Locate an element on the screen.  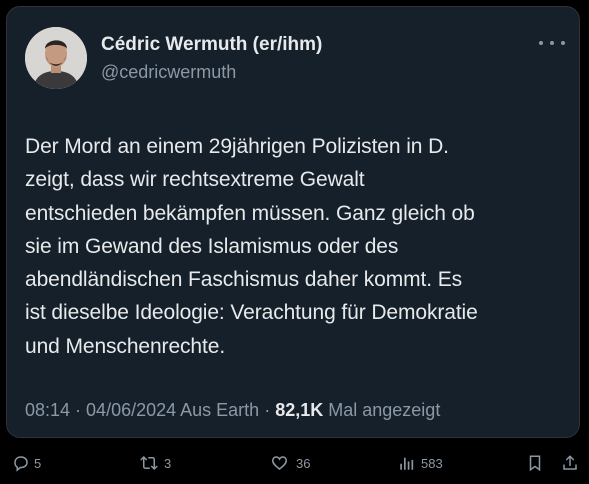
views-button: 583 is located at coordinates (420, 463).